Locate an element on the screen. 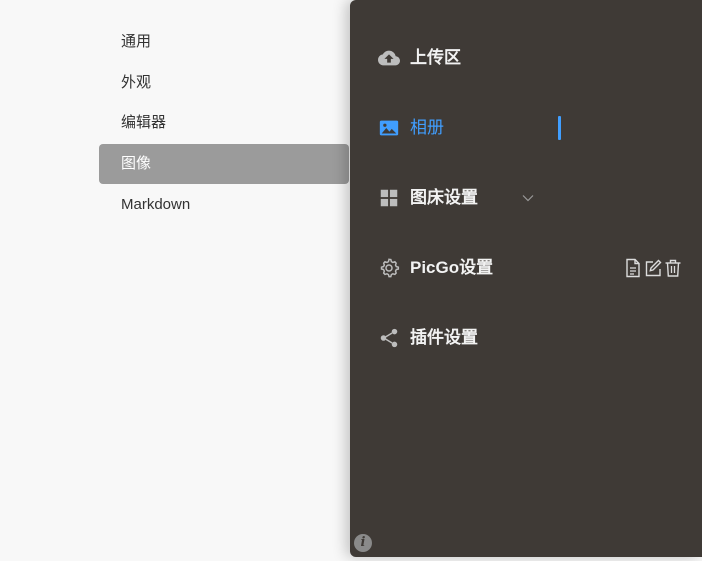 This screenshot has width=702, height=561. chevron-down-icon is located at coordinates (528, 198).